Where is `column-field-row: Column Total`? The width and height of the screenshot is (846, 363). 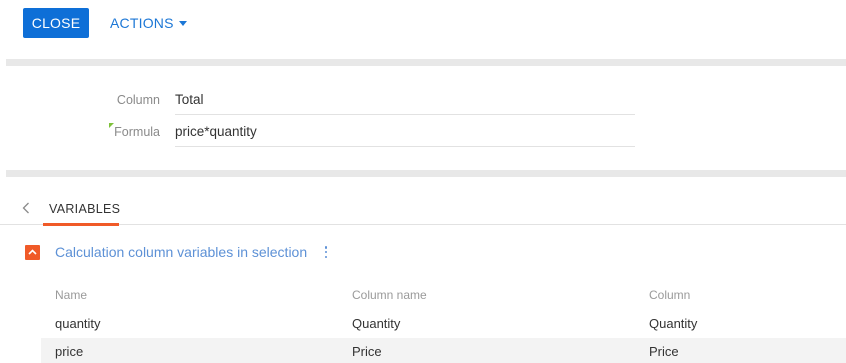
column-field-row: Column Total is located at coordinates (423, 102).